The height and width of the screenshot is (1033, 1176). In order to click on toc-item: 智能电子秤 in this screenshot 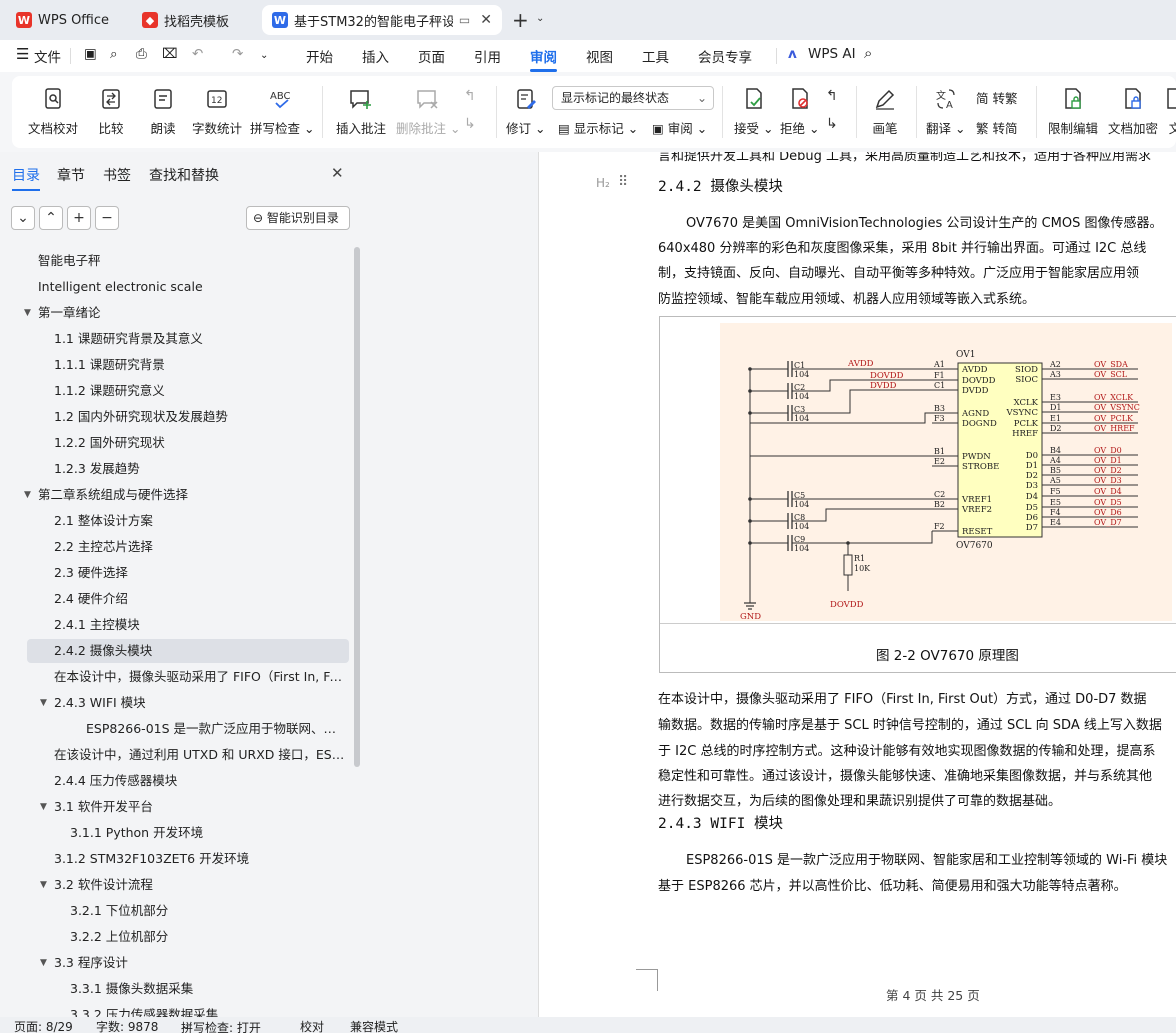, I will do `click(191, 261)`.